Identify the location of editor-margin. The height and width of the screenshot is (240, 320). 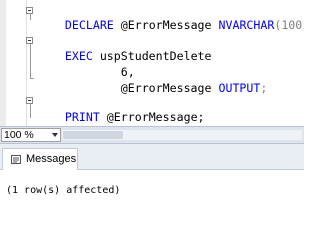
(26, 63).